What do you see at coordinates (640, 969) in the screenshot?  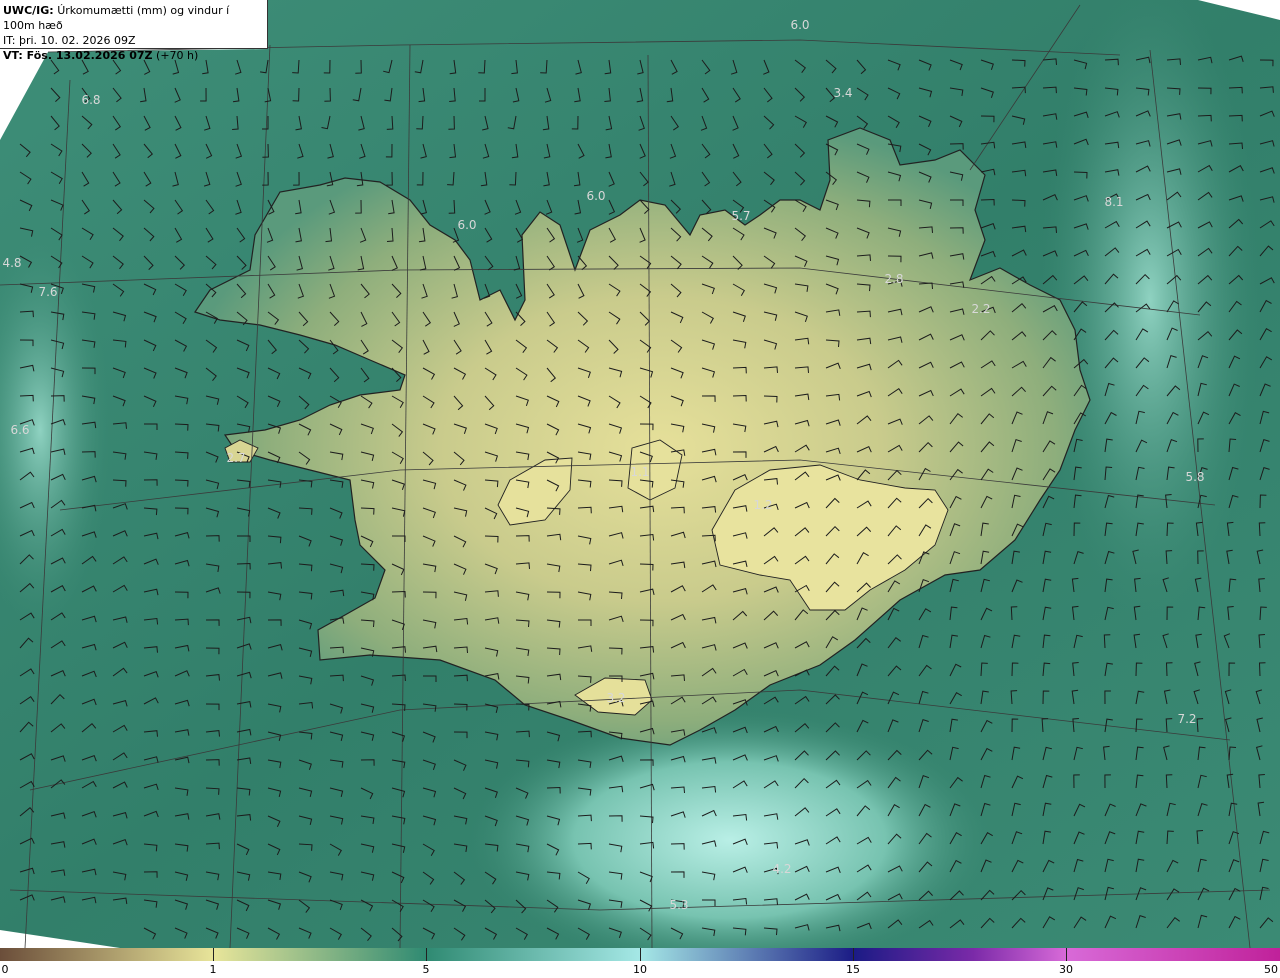 I see `colorbar-tick-label: 10` at bounding box center [640, 969].